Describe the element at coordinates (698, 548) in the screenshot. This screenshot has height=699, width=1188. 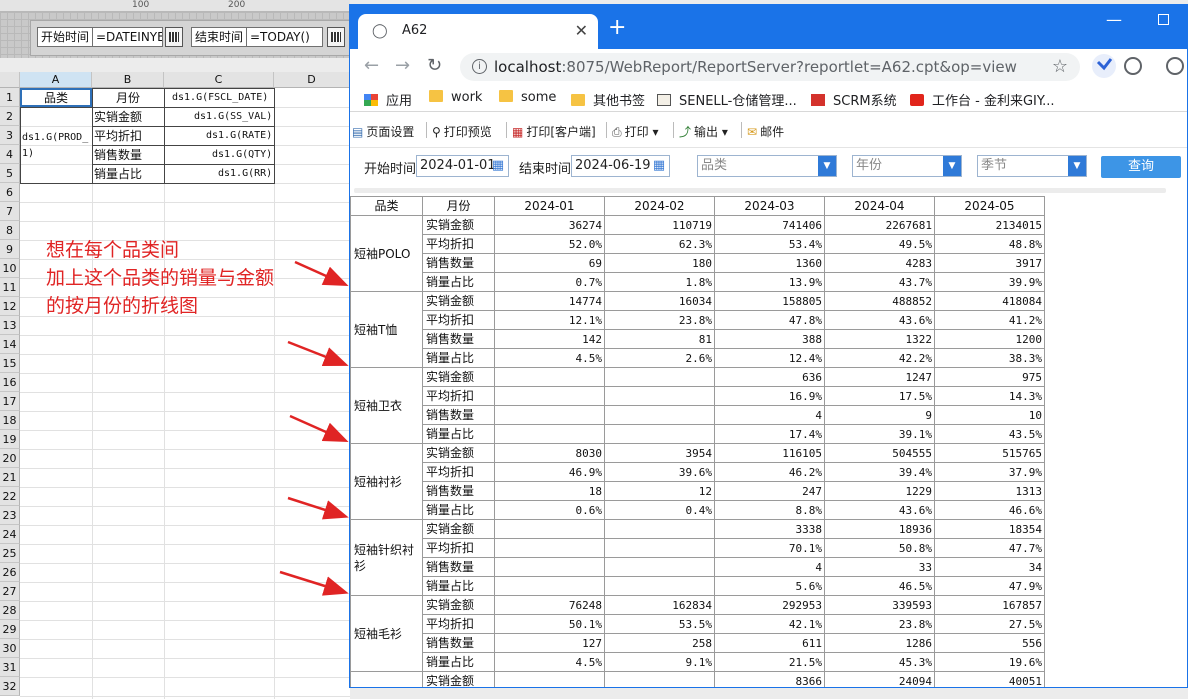
I see `table-row: 平均折扣 70.1% 50.8% 47.7%` at that location.